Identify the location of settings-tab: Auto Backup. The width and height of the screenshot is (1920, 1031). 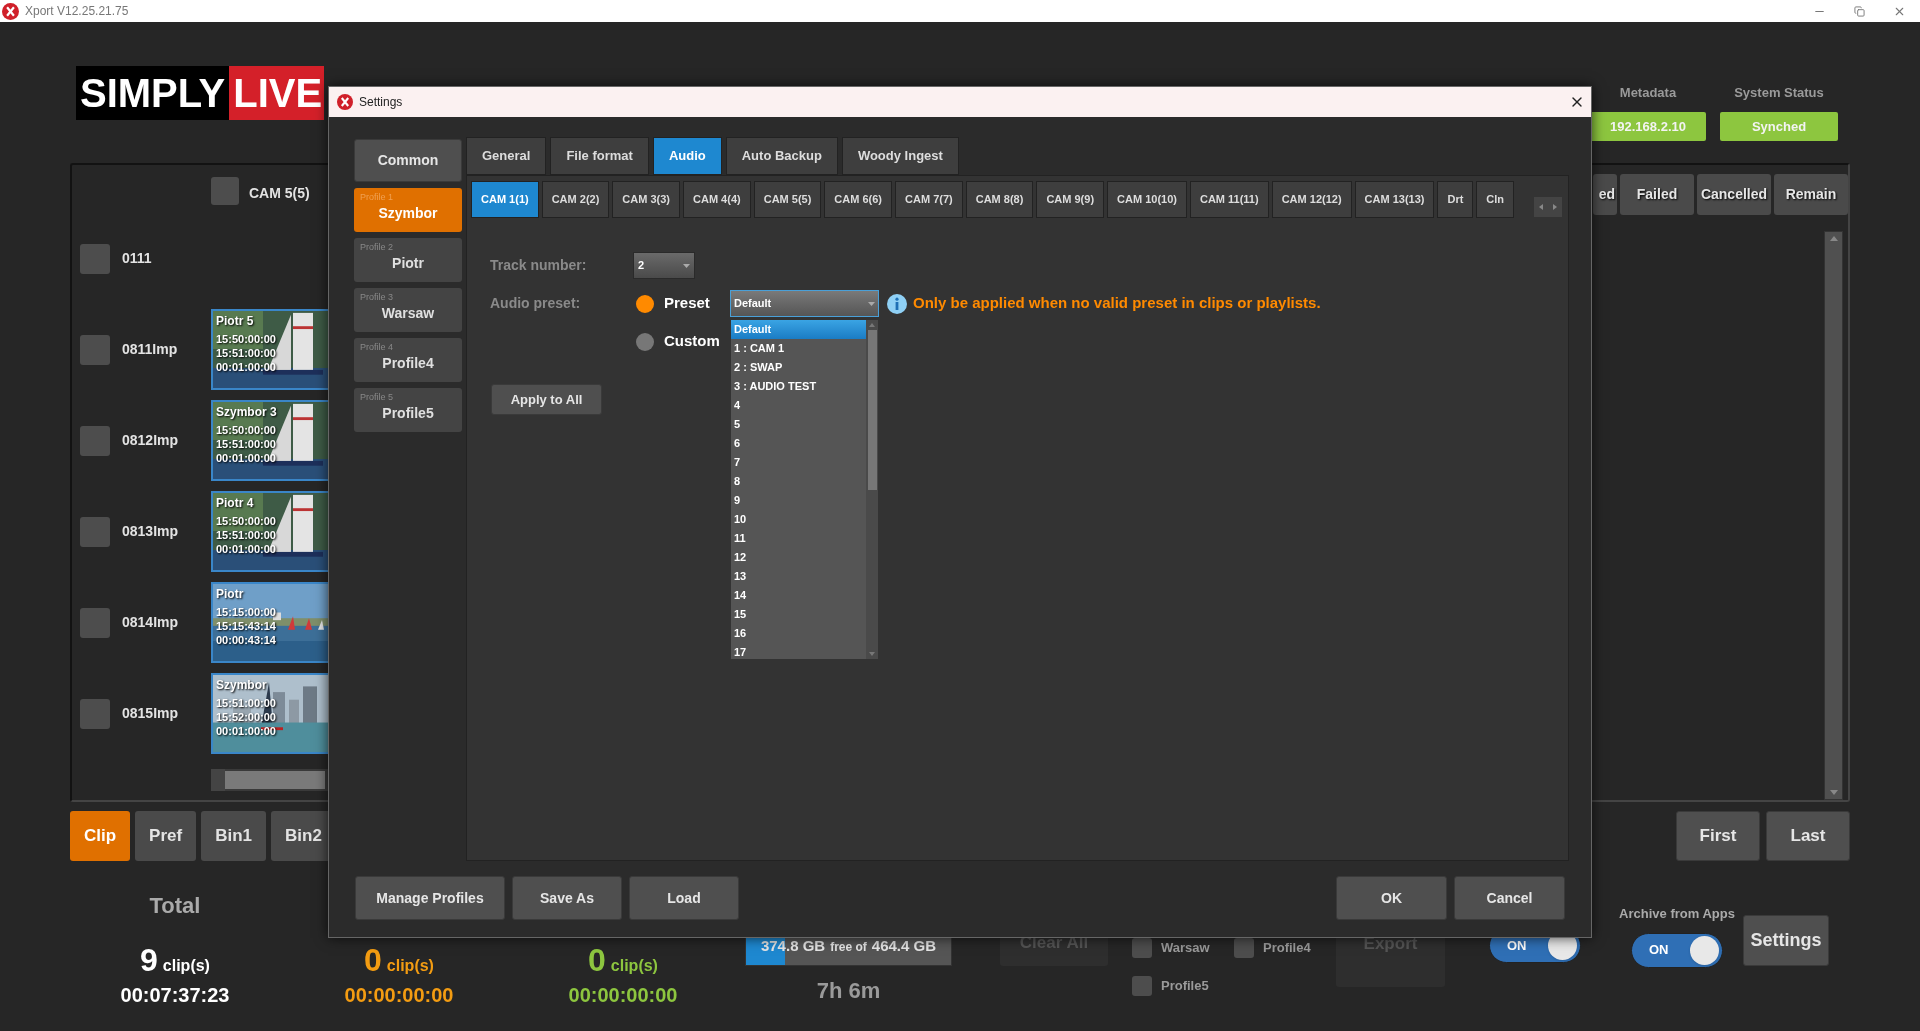
(781, 156).